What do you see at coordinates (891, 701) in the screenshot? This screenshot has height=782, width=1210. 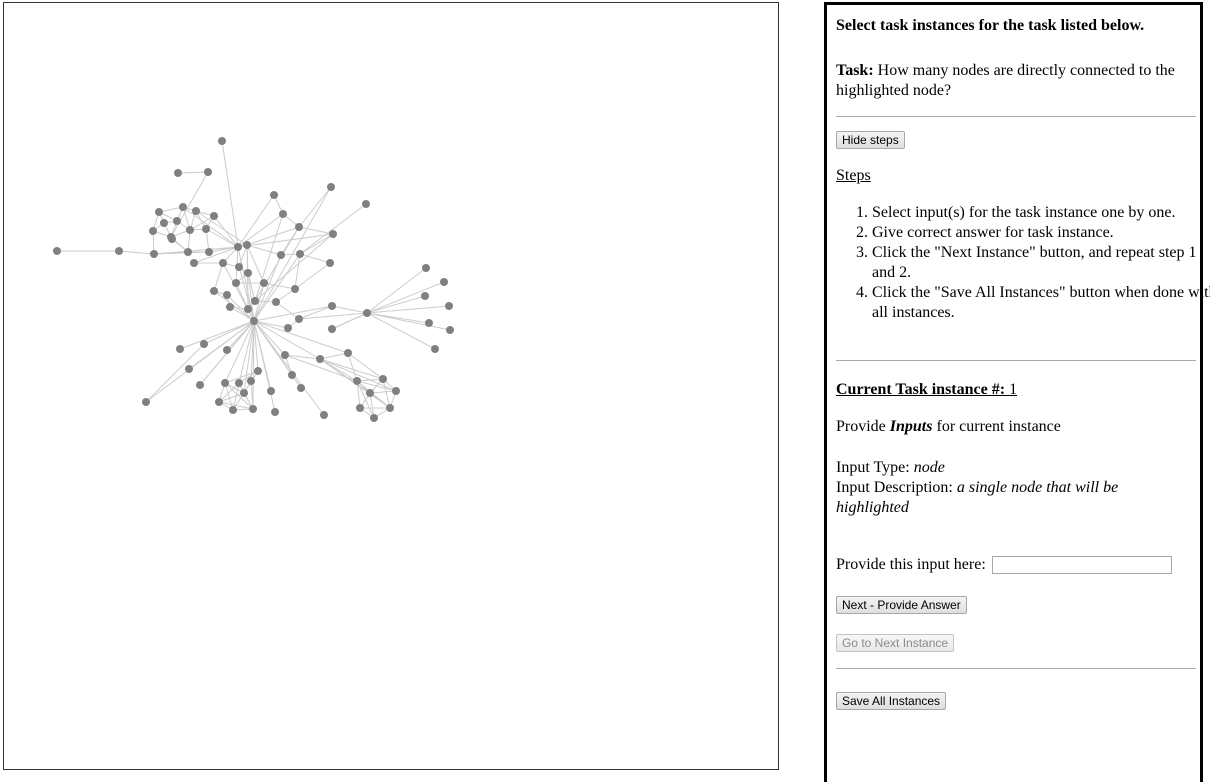 I see `save-all-instances-button: Save All Instances` at bounding box center [891, 701].